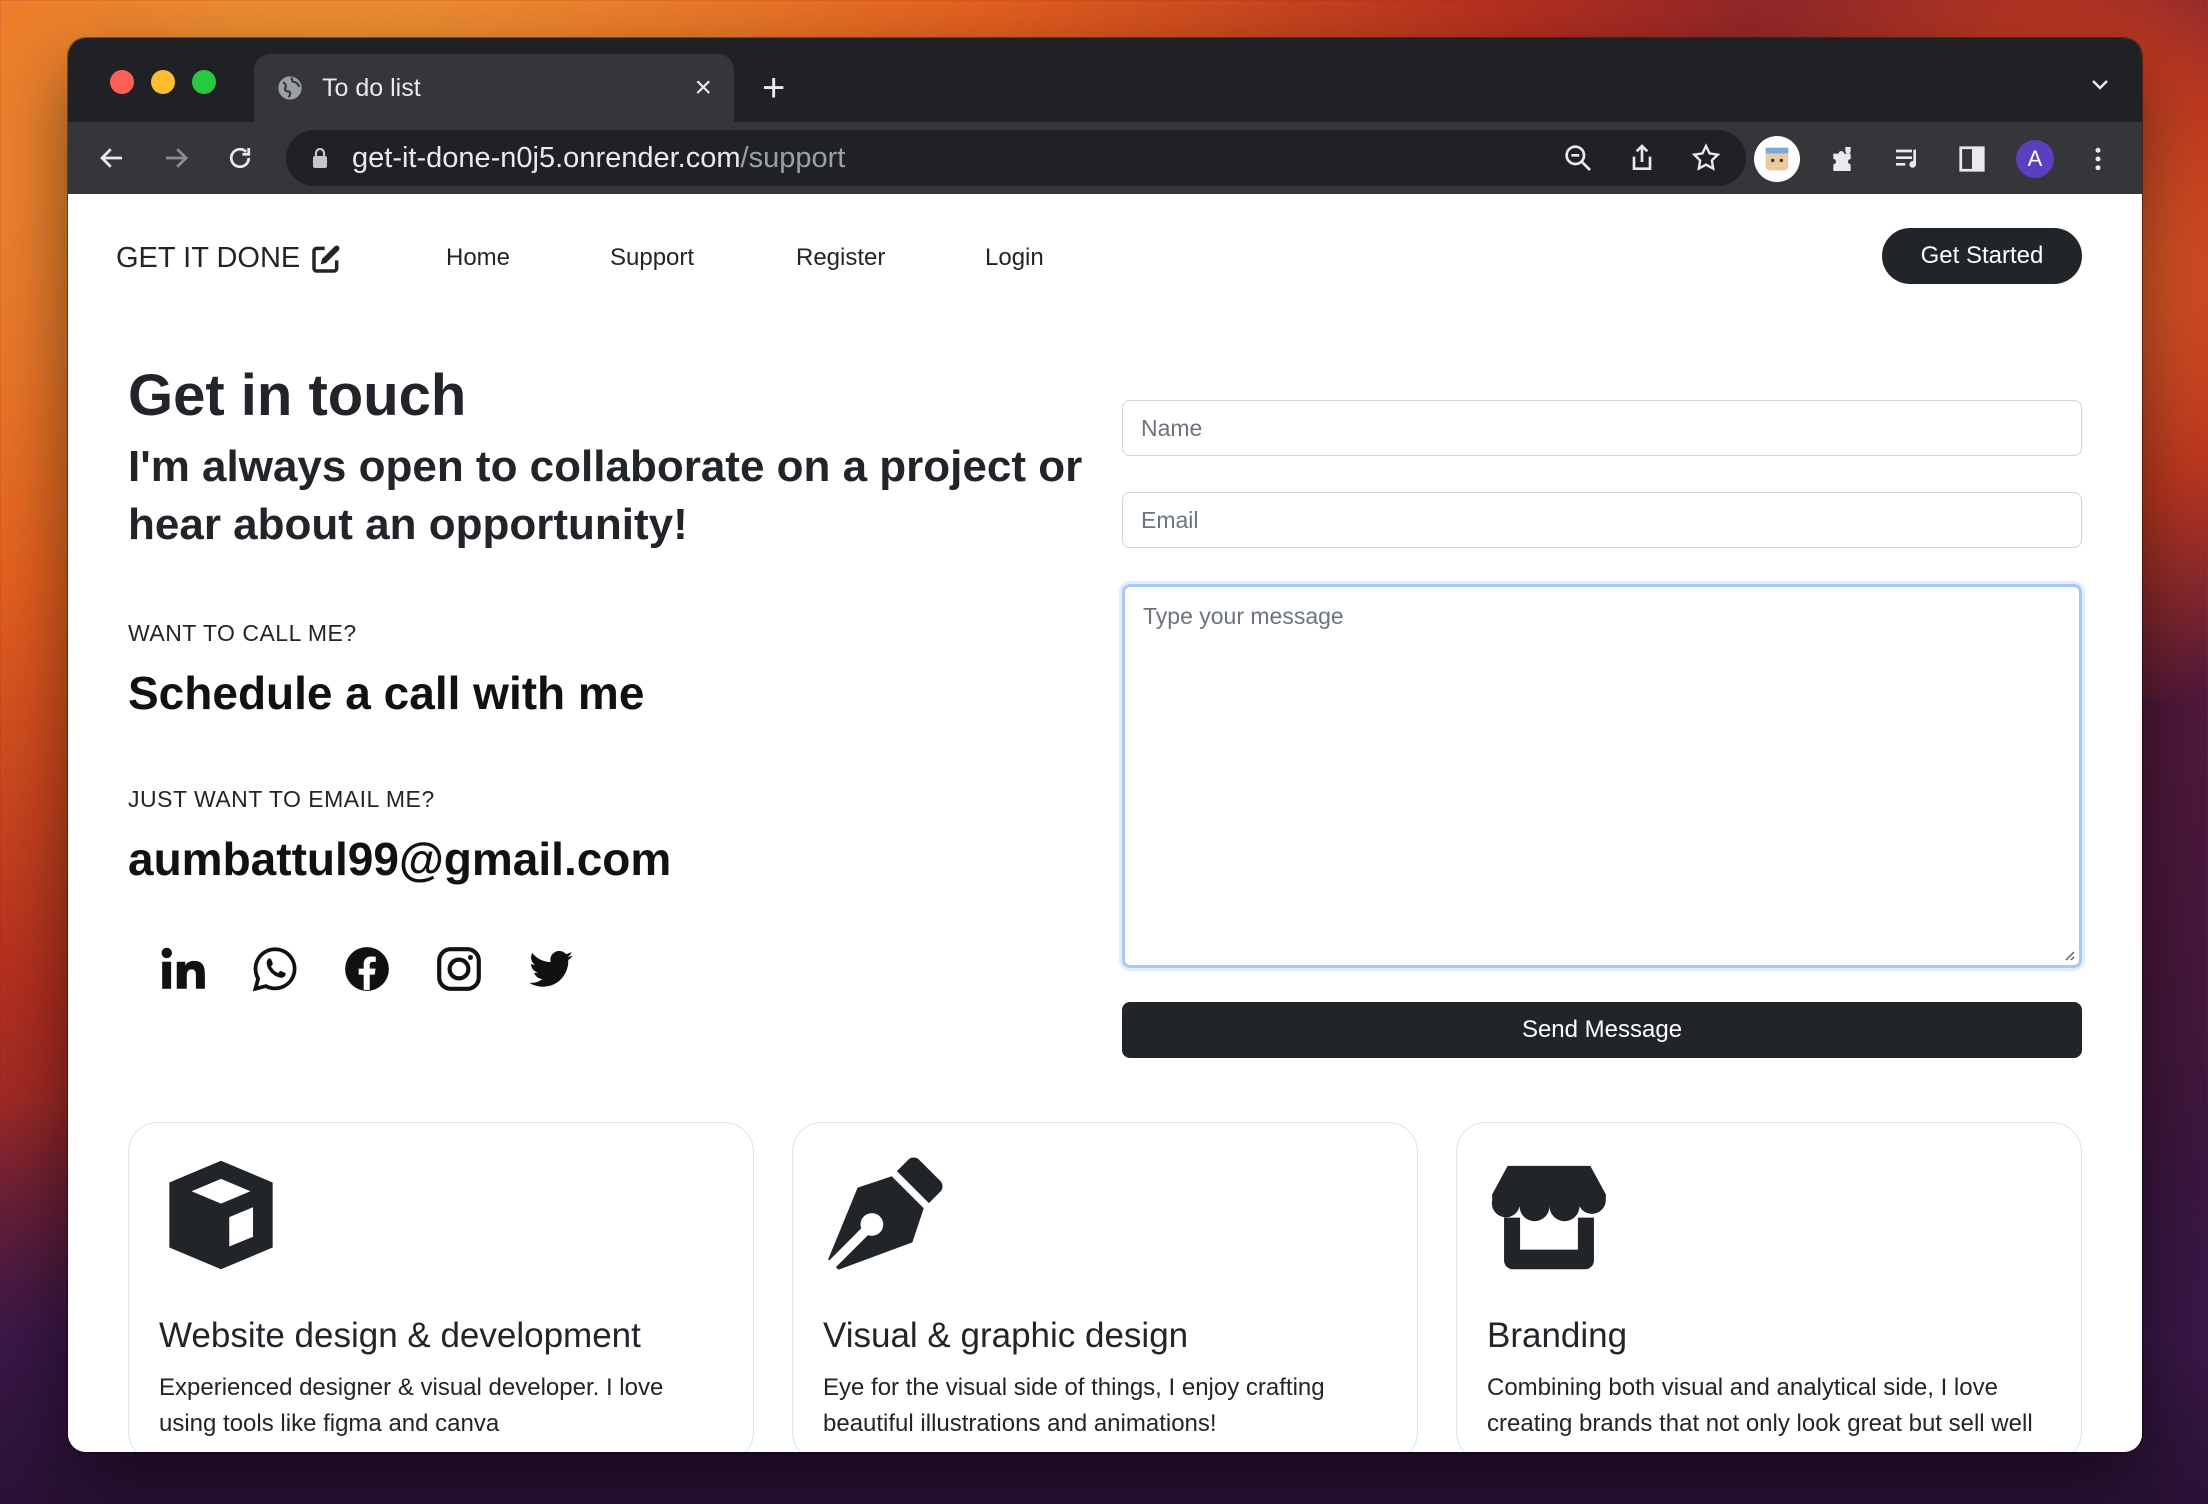 The width and height of the screenshot is (2208, 1504). Describe the element at coordinates (1706, 158) in the screenshot. I see `bookmark-star-icon` at that location.